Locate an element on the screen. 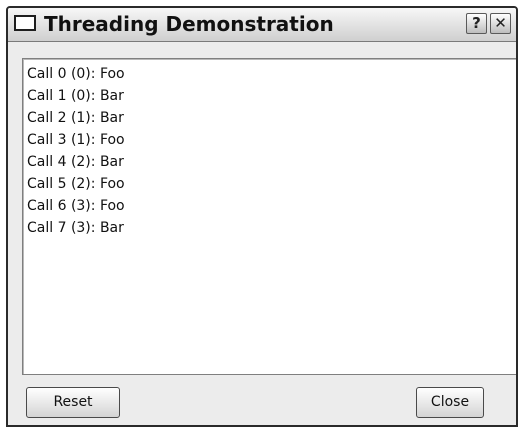 This screenshot has width=520, height=429. title-bar: Threading Demonstration ? ✕ is located at coordinates (262, 25).